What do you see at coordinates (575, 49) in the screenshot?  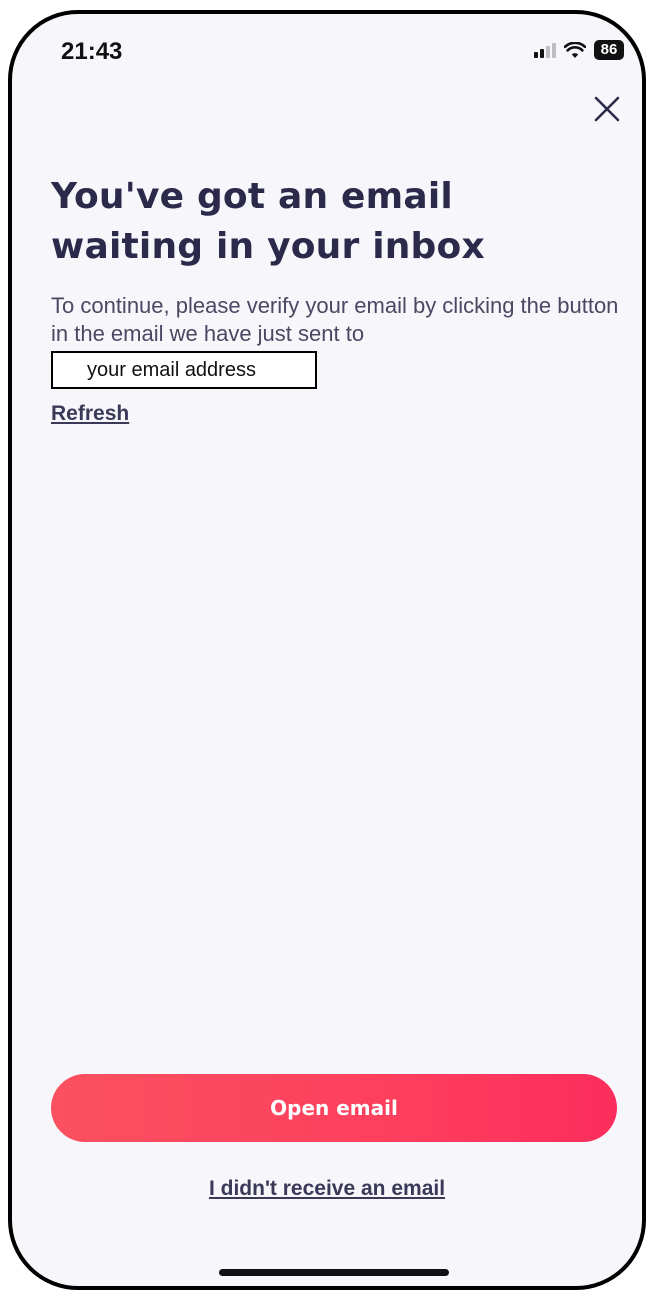 I see `wifi-icon` at bounding box center [575, 49].